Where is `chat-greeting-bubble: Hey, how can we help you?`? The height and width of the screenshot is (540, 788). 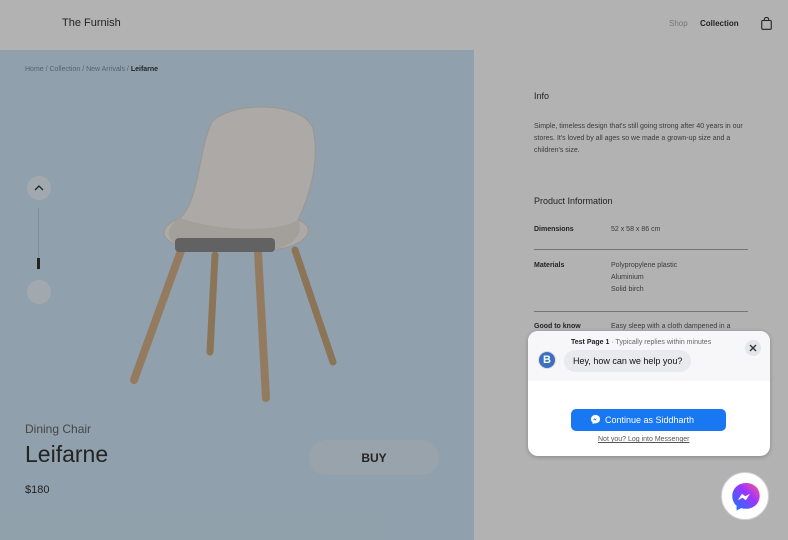 chat-greeting-bubble: Hey, how can we help you? is located at coordinates (628, 361).